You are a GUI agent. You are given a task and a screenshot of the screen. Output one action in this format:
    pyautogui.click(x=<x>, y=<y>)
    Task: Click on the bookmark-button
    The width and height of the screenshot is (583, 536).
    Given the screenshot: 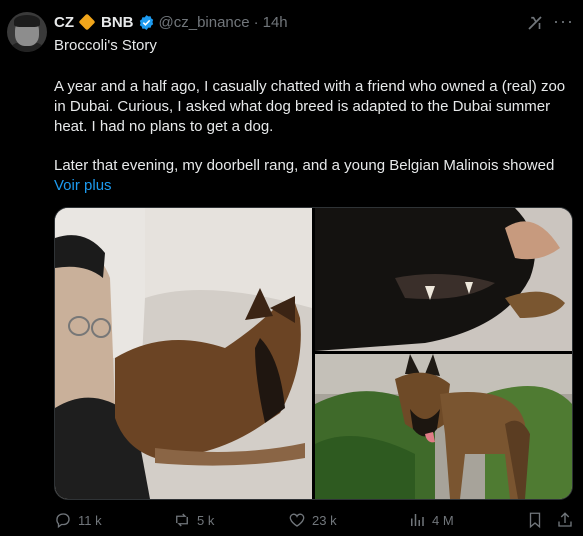 What is the action you would take?
    pyautogui.click(x=538, y=520)
    